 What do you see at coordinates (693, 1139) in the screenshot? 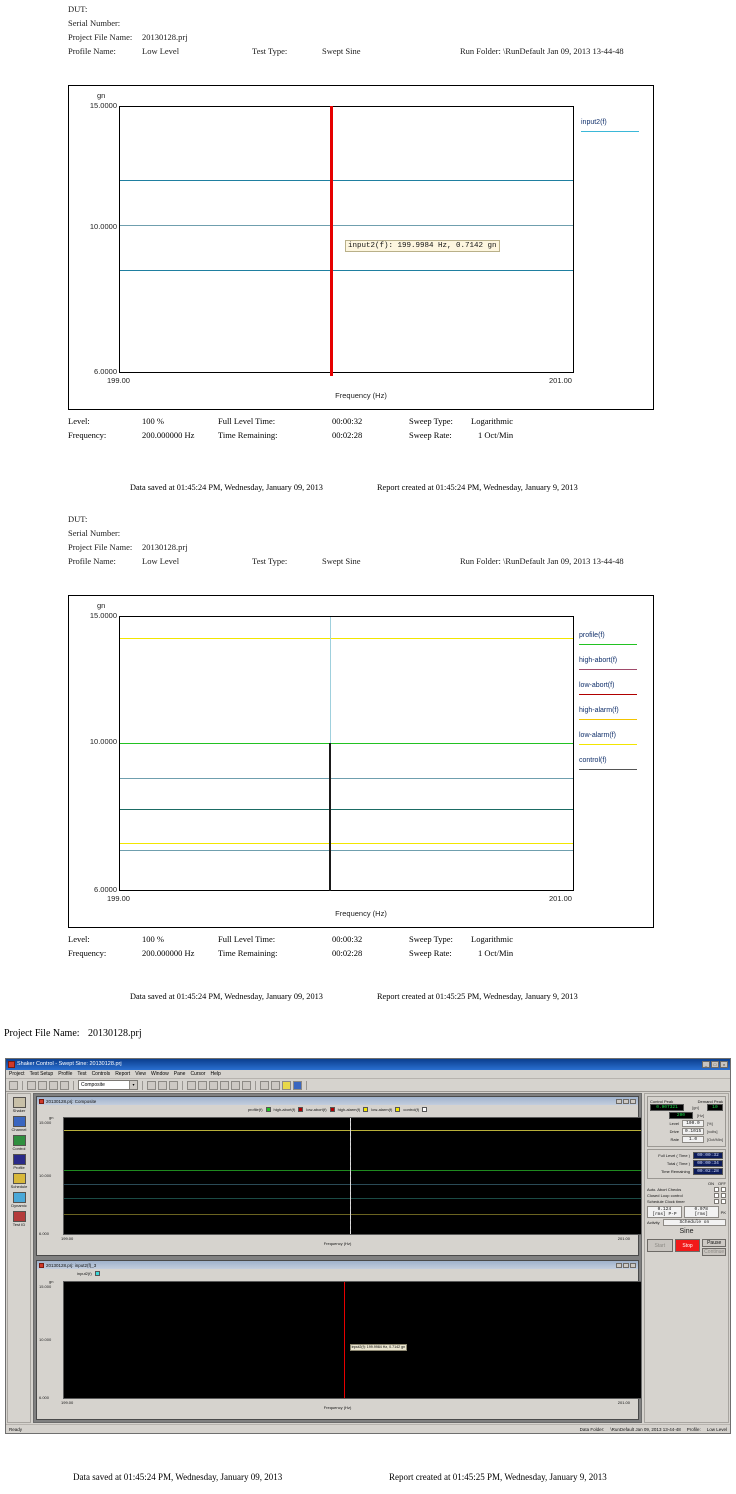
I see `rate-field-value: 1.0` at bounding box center [693, 1139].